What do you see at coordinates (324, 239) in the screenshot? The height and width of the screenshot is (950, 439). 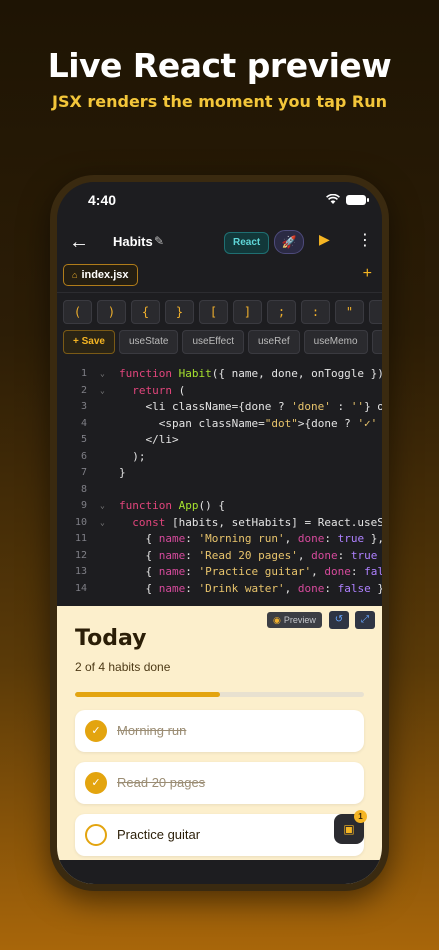 I see `run-play-icon: ▶` at bounding box center [324, 239].